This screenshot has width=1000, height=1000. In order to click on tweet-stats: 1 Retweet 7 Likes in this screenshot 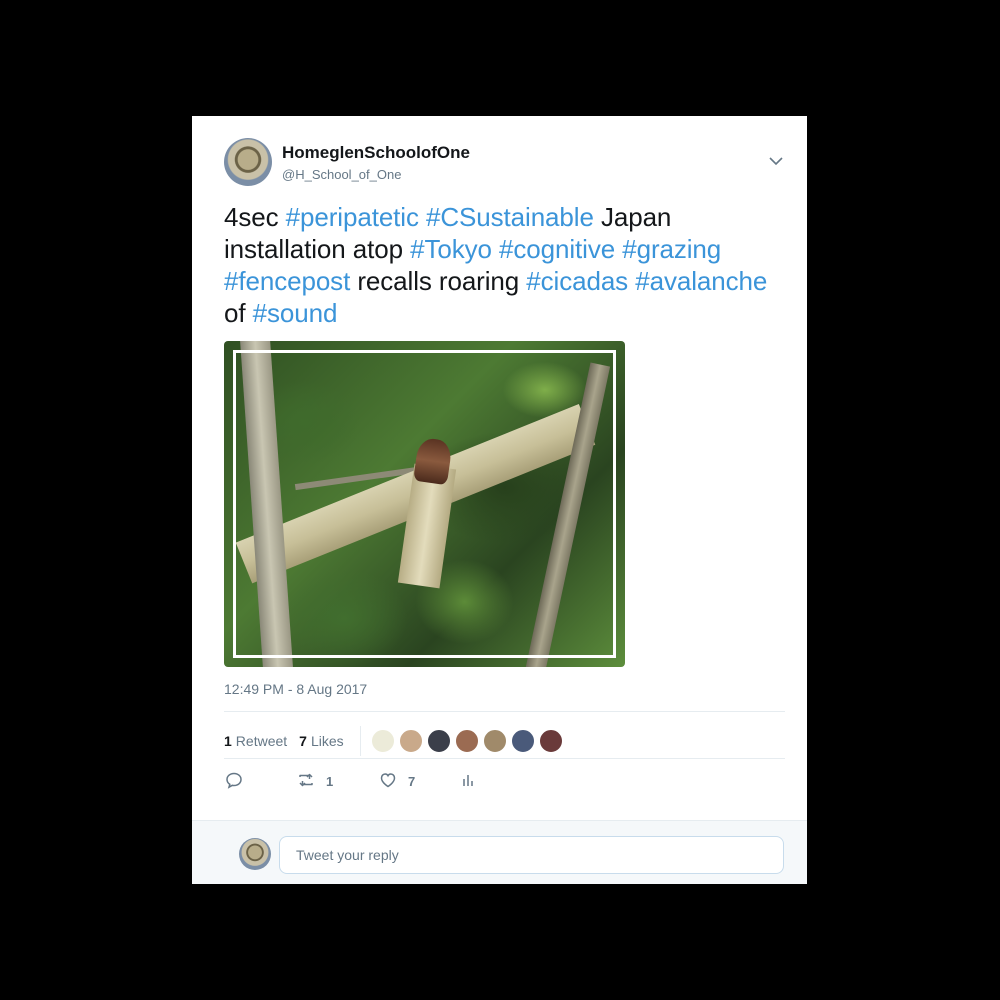, I will do `click(395, 741)`.